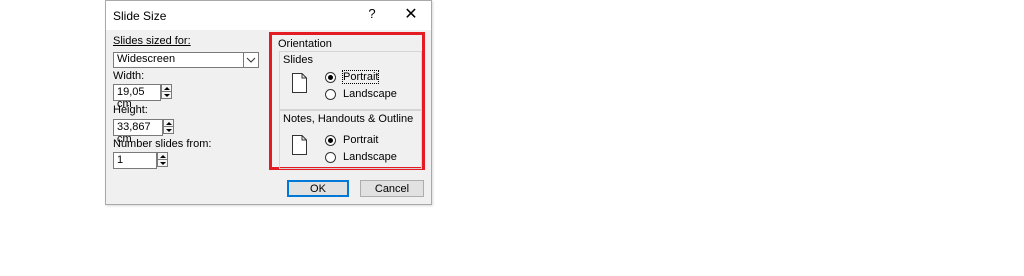 This screenshot has width=1024, height=276. I want to click on orientation-title: Orientation, so click(305, 44).